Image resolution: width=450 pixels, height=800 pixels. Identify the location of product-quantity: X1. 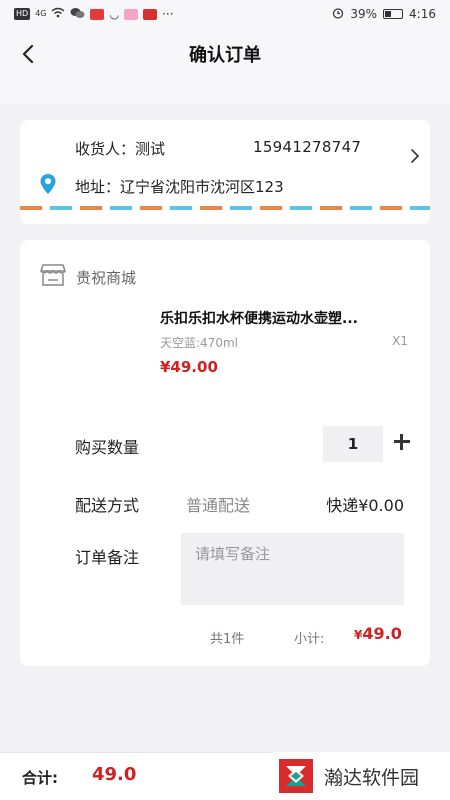
(400, 341).